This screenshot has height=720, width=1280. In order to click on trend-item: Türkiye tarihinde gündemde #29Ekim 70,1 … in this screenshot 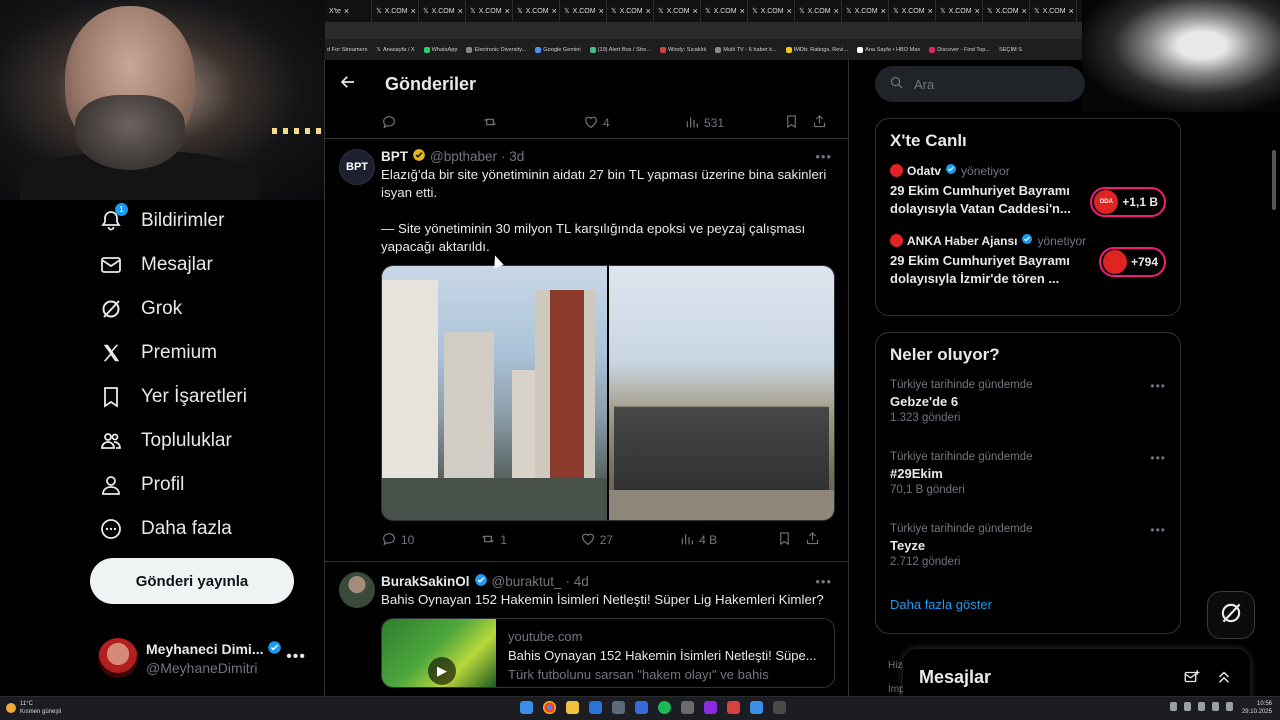, I will do `click(1028, 479)`.